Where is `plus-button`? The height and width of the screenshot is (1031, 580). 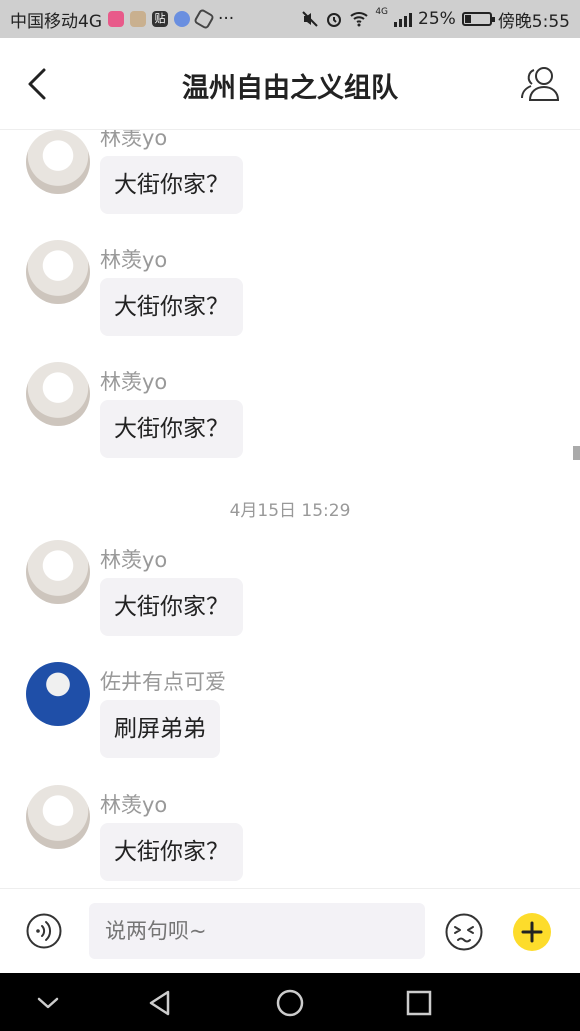 plus-button is located at coordinates (532, 932).